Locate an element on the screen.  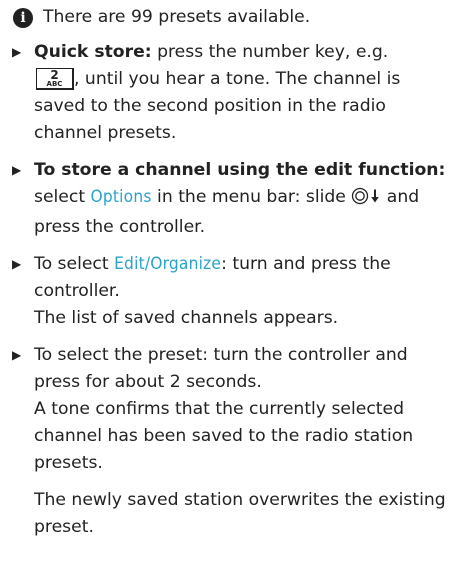
step-text-part: To select is located at coordinates (74, 264).